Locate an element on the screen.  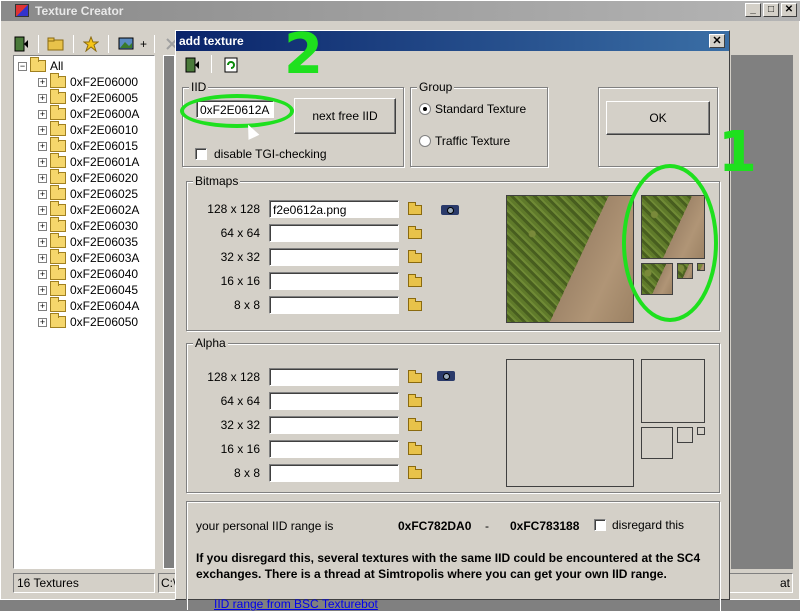
collapse-icon: − is located at coordinates (22, 66).